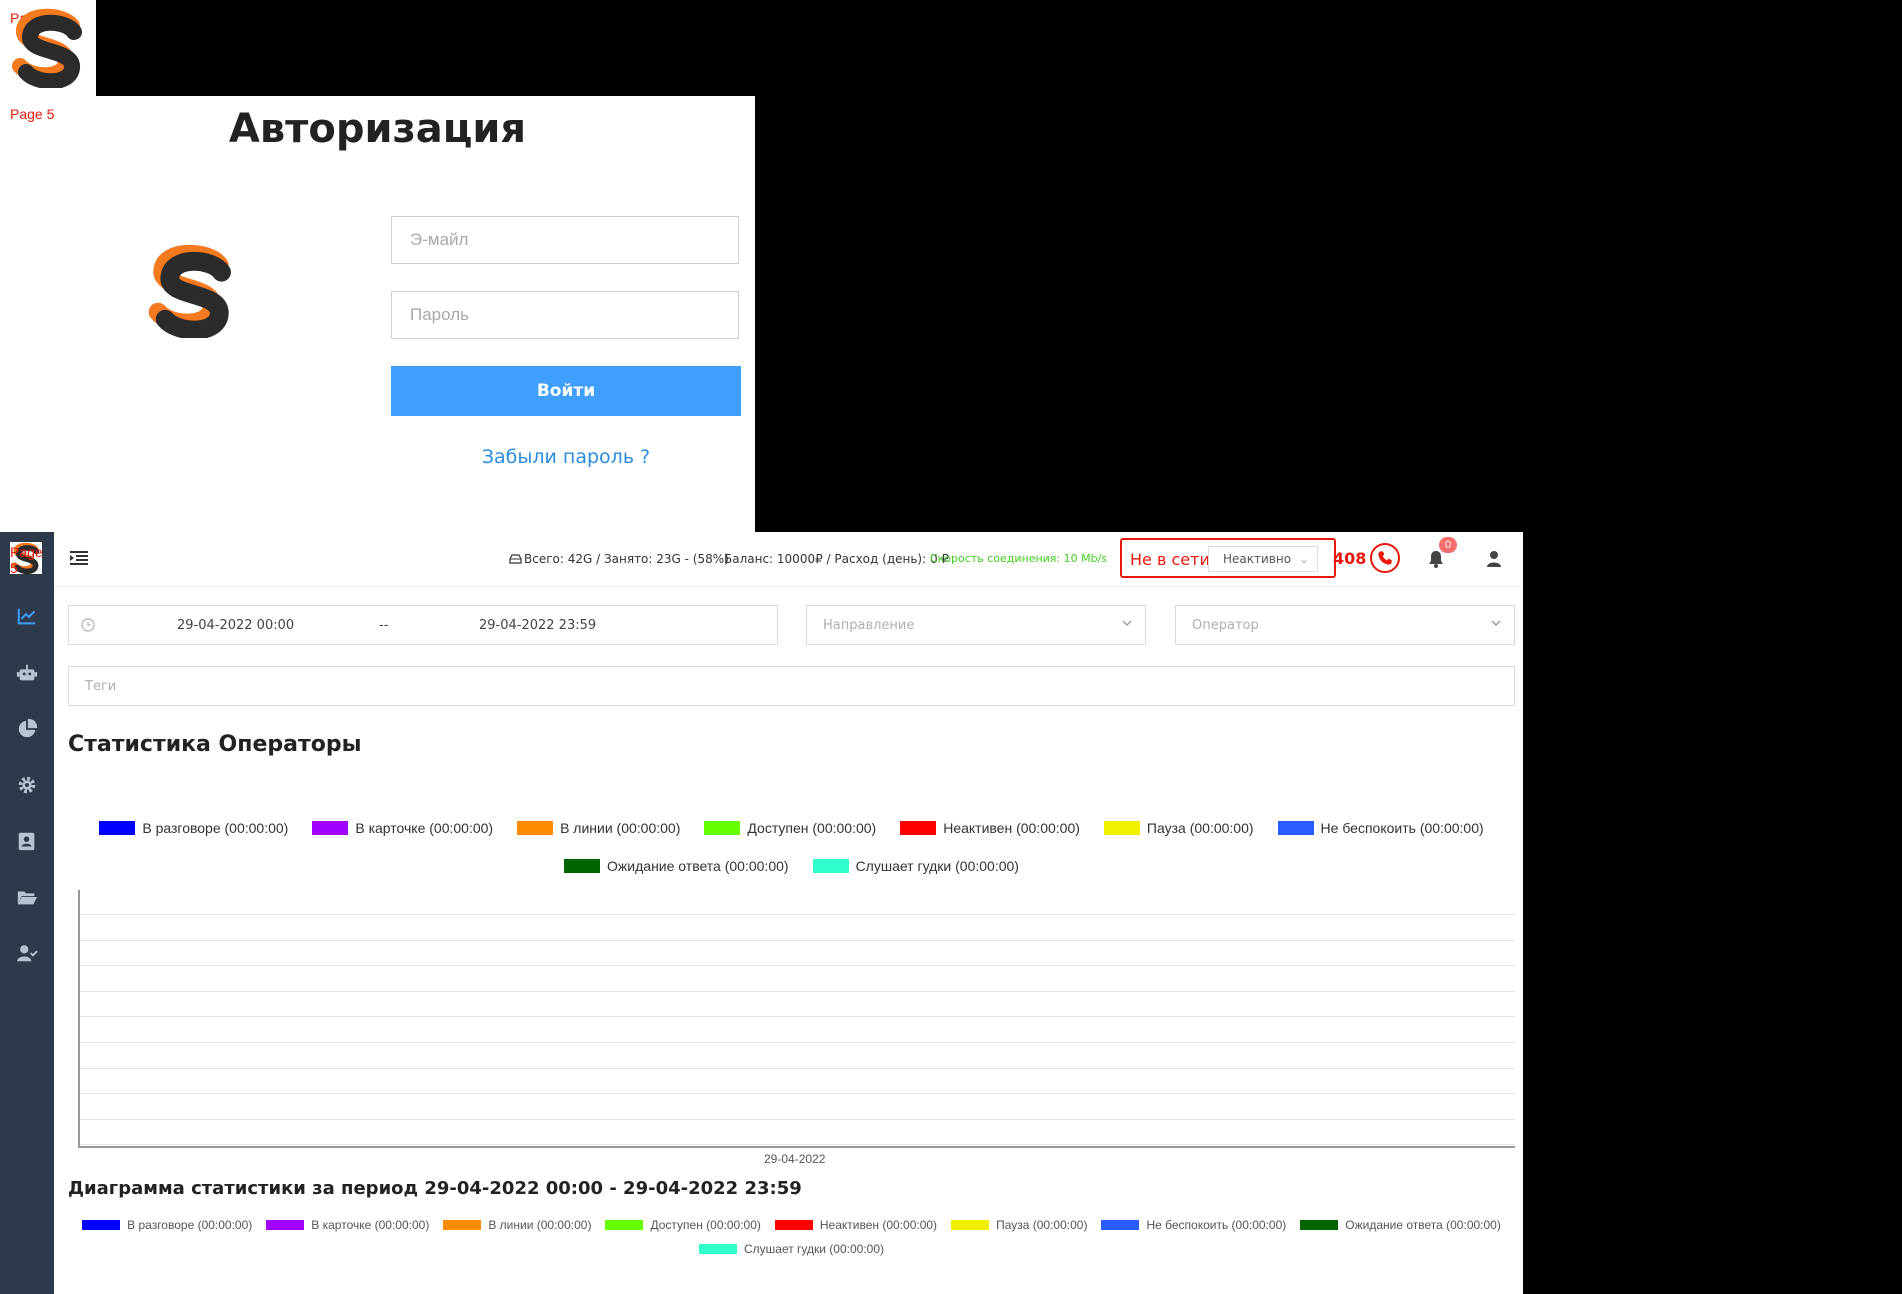  What do you see at coordinates (537, 625) in the screenshot?
I see `date-to: 29-04-2022 23:59` at bounding box center [537, 625].